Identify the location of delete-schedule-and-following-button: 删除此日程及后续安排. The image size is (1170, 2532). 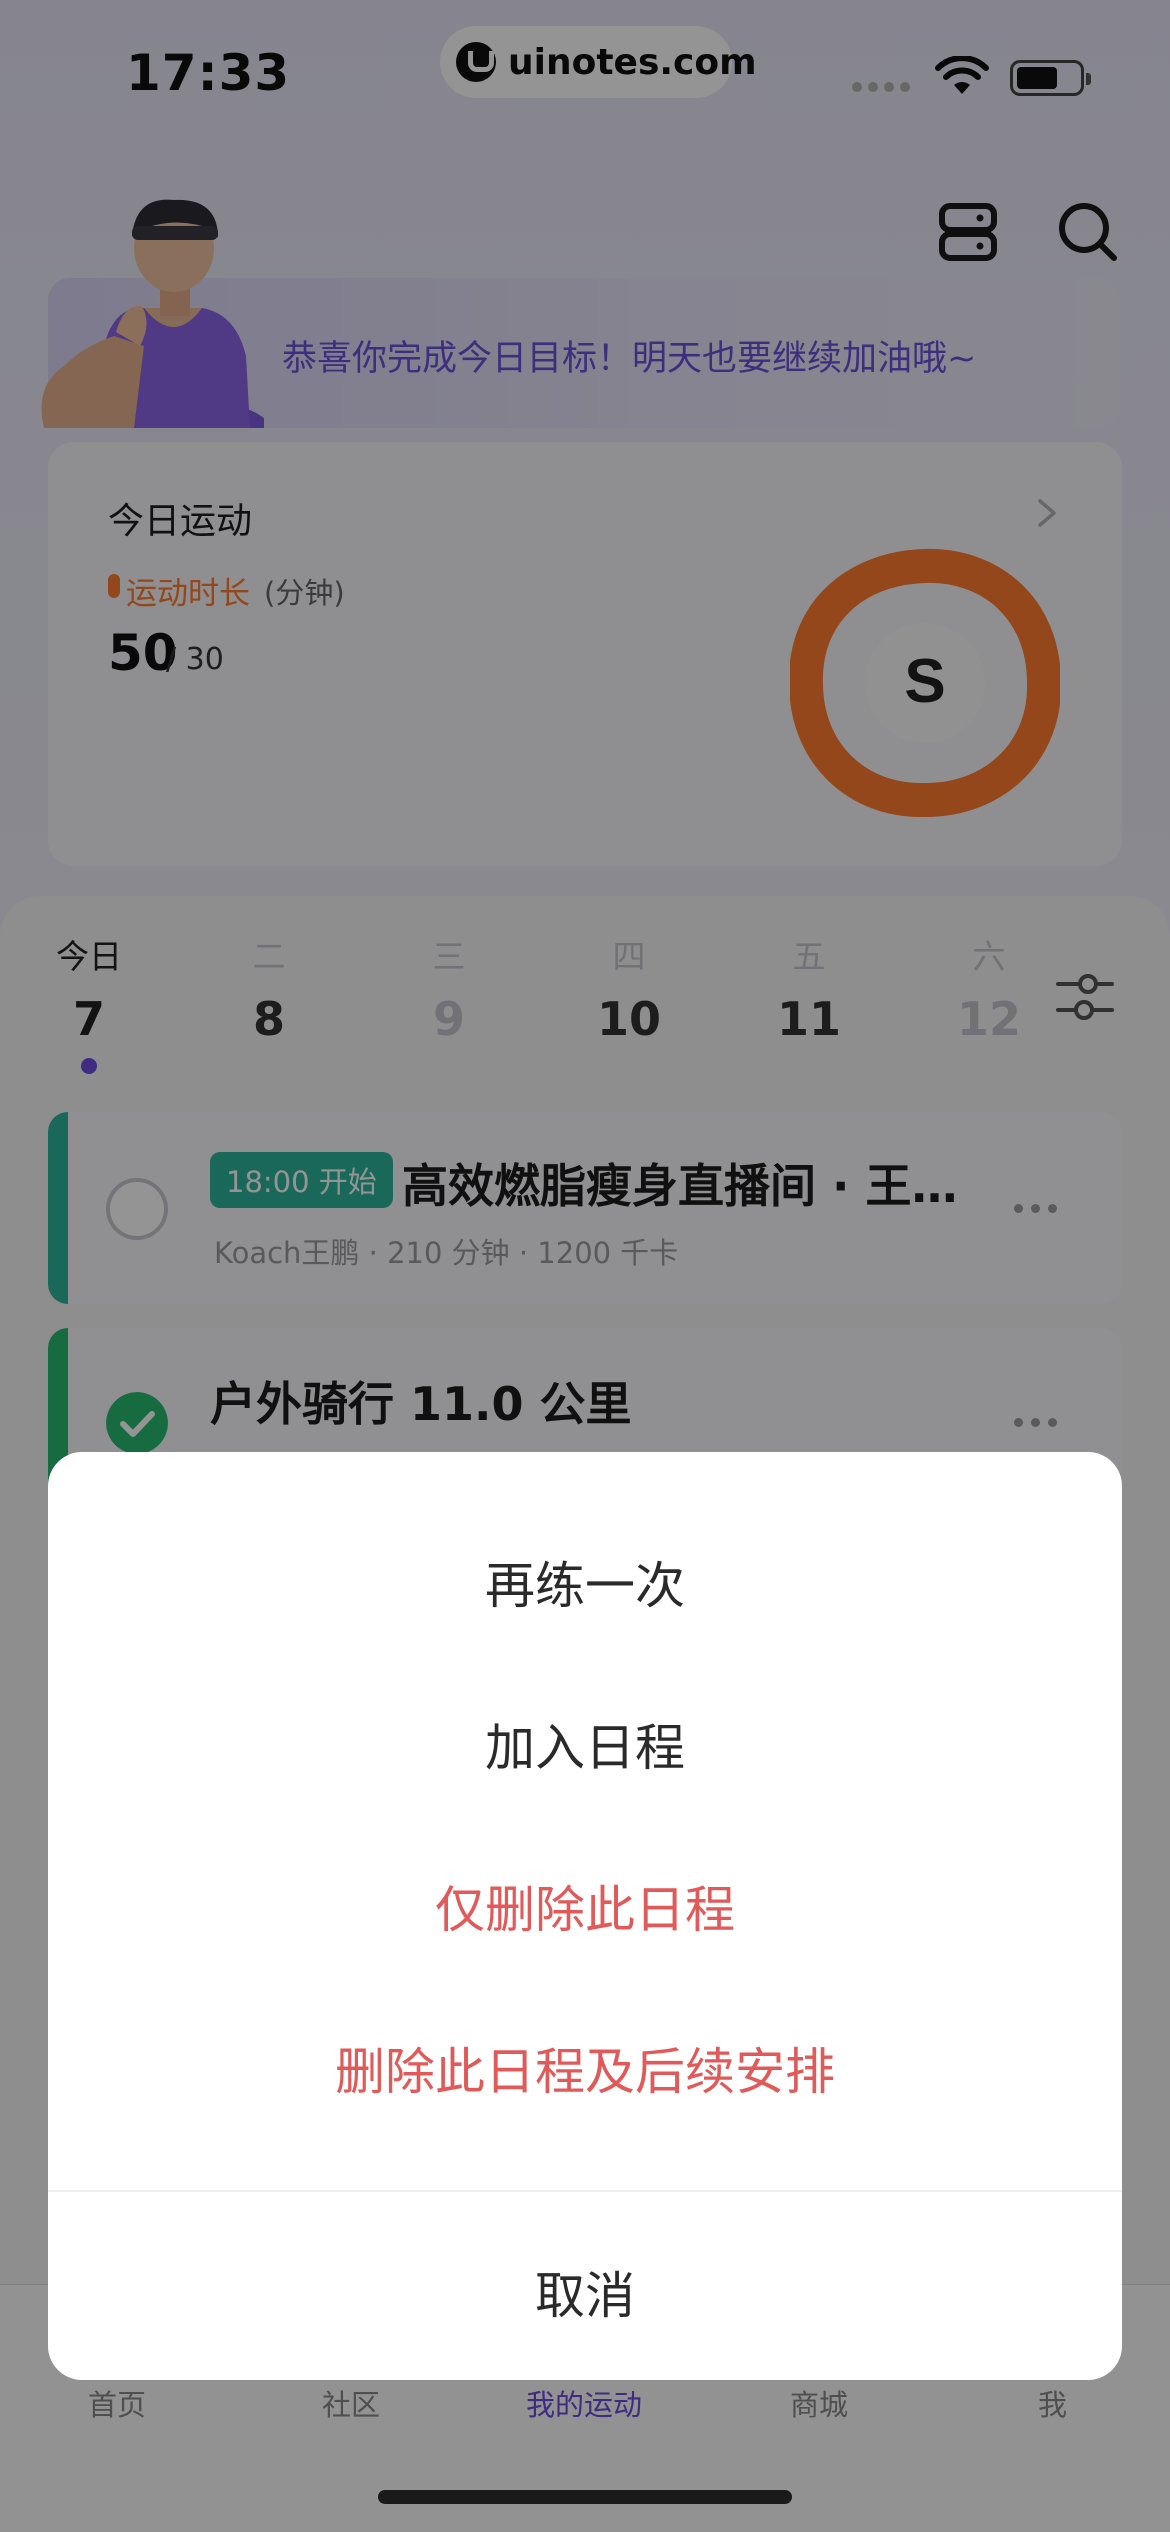
(585, 2068).